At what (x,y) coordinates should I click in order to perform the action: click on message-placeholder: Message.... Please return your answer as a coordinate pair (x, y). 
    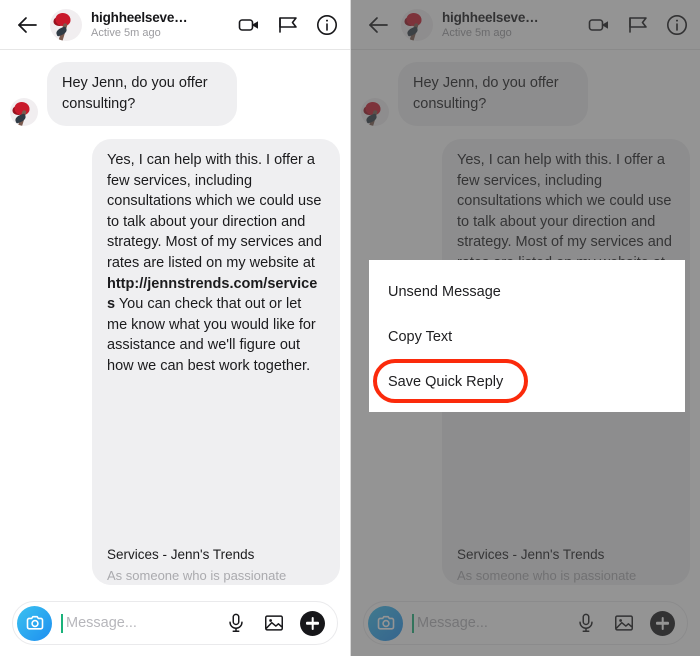
    Looking at the image, I should click on (101, 623).